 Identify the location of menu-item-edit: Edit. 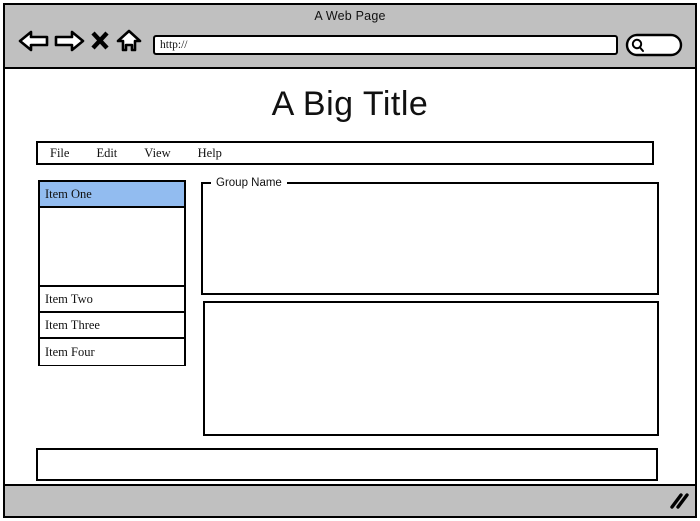
(106, 153).